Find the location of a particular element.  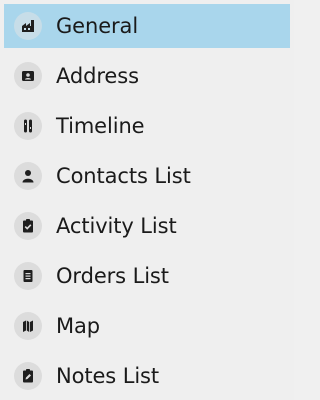

clipboard-check-icon is located at coordinates (28, 226).